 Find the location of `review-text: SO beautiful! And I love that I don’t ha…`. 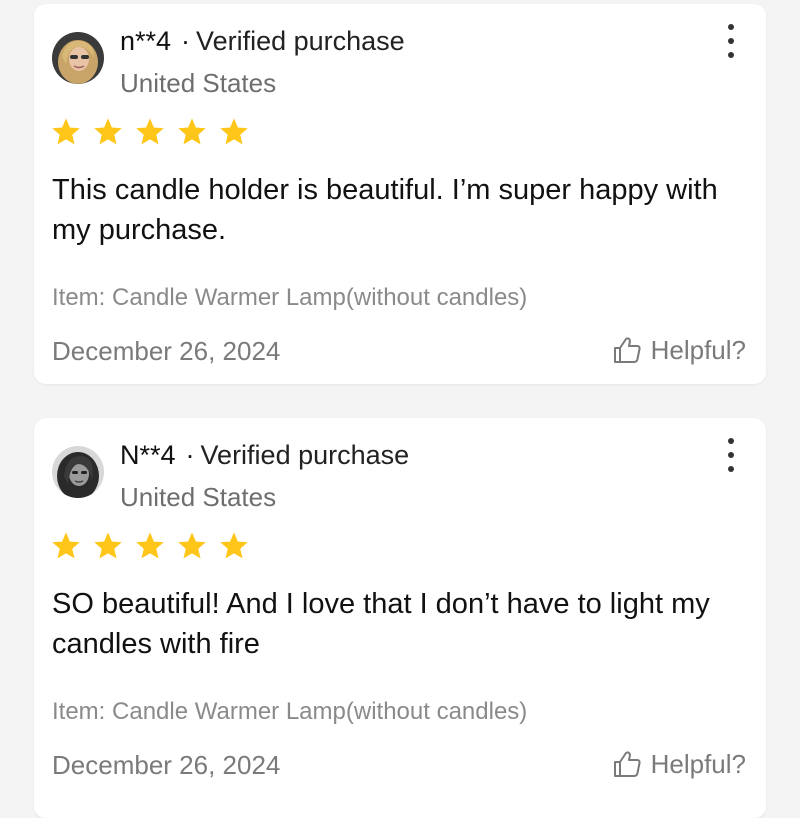

review-text: SO beautiful! And I love that I don’t ha… is located at coordinates (381, 624).